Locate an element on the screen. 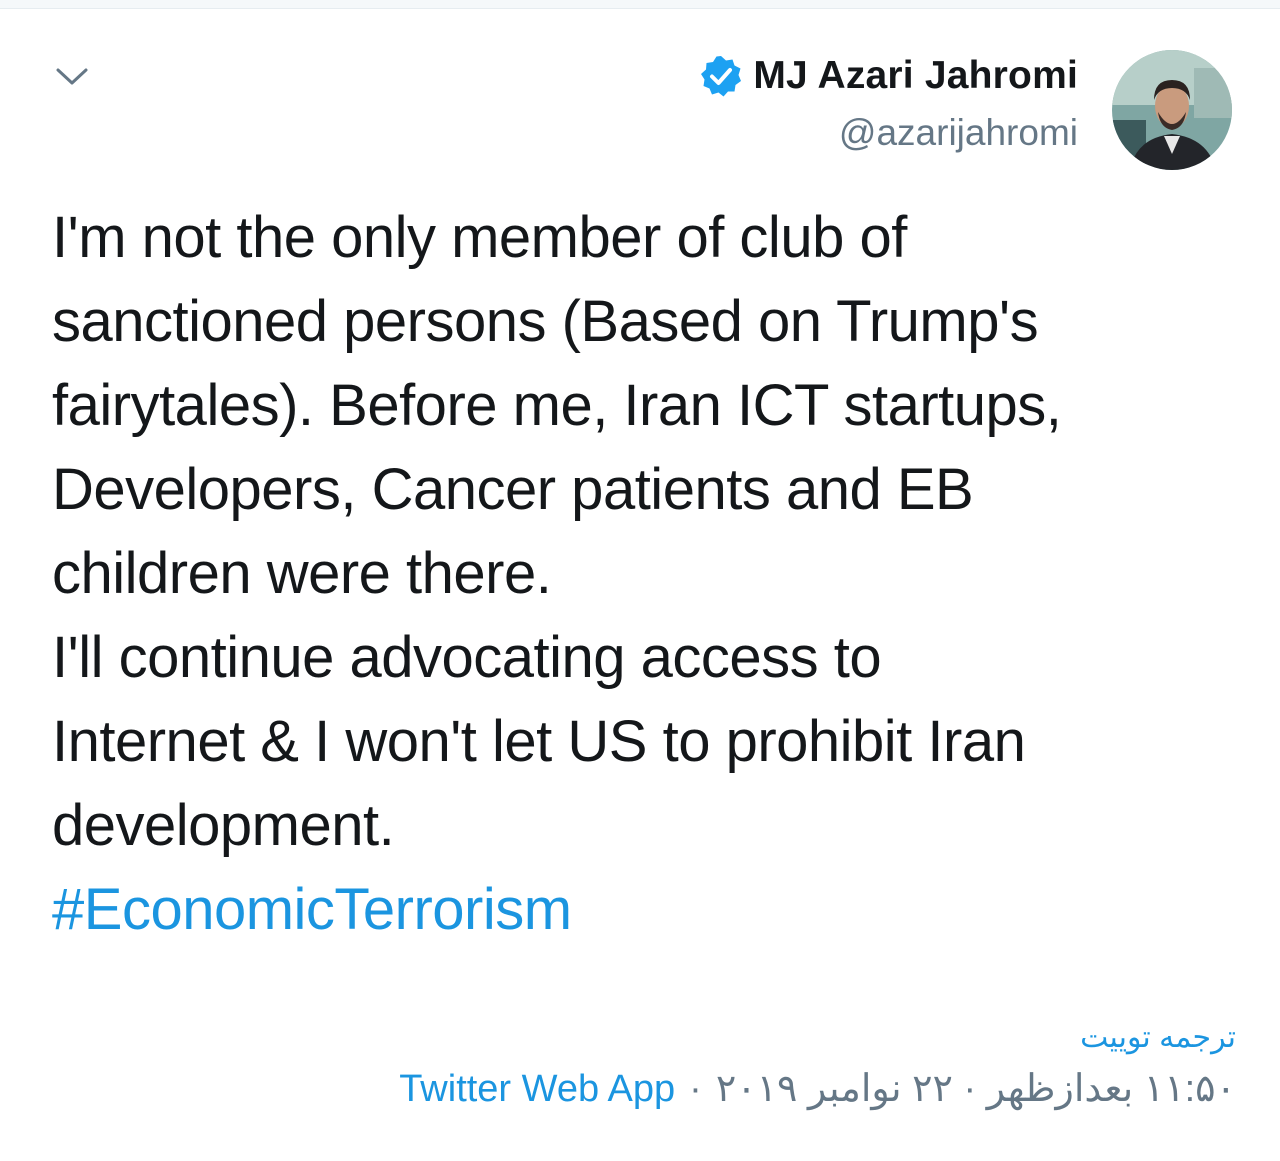 The height and width of the screenshot is (1161, 1280). tweet-line: sanctioned persons (Based on Trump's is located at coordinates (545, 321).